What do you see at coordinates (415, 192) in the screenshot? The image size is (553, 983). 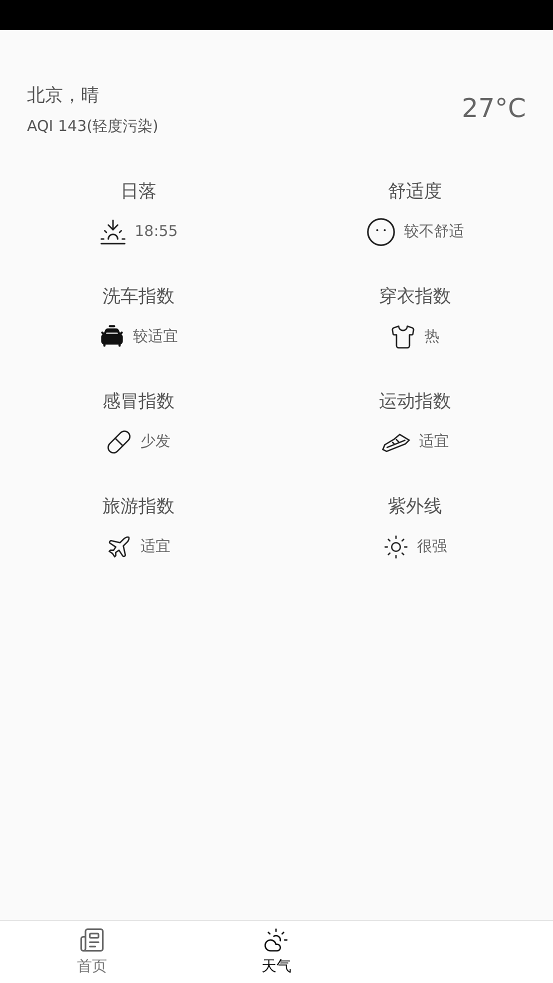 I see `index-title: 舒适度` at bounding box center [415, 192].